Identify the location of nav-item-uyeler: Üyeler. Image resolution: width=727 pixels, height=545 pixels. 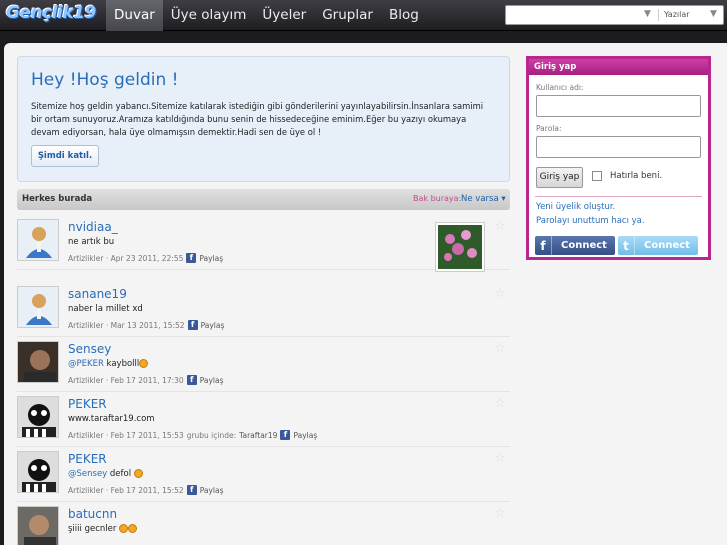
(284, 15).